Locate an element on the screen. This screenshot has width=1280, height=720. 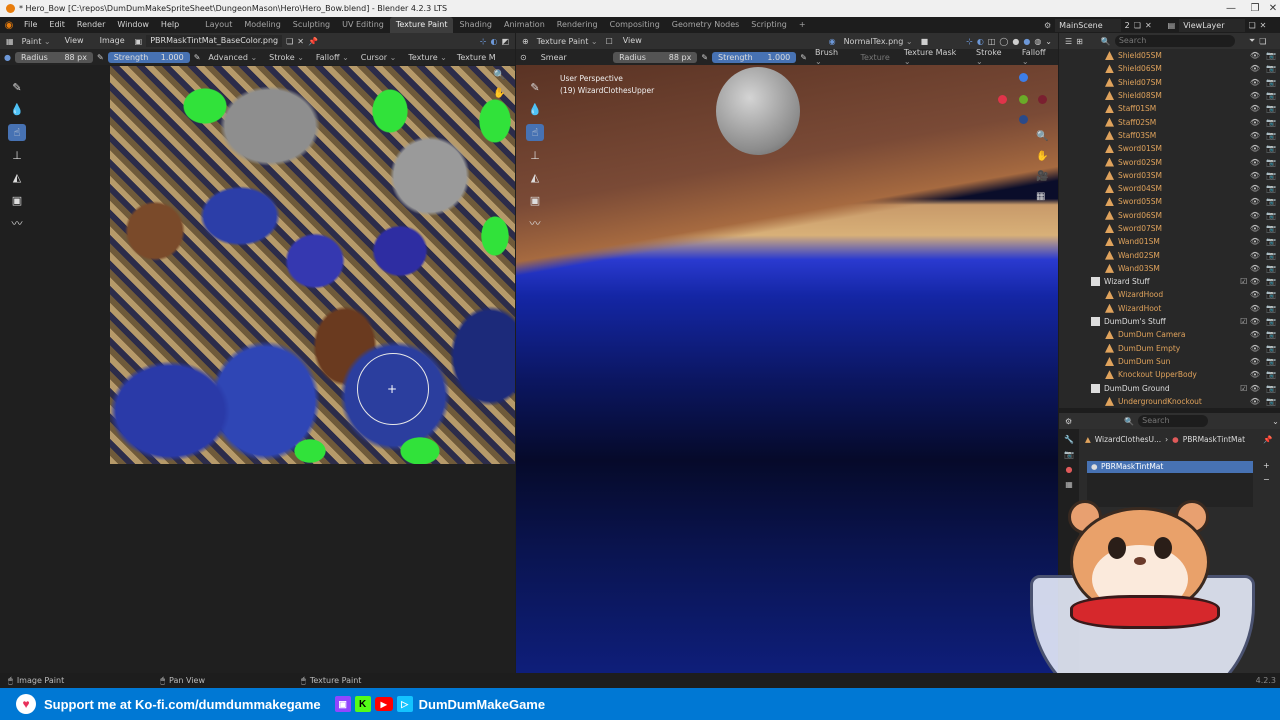
y-axis-icon is located at coordinates (1023, 99).